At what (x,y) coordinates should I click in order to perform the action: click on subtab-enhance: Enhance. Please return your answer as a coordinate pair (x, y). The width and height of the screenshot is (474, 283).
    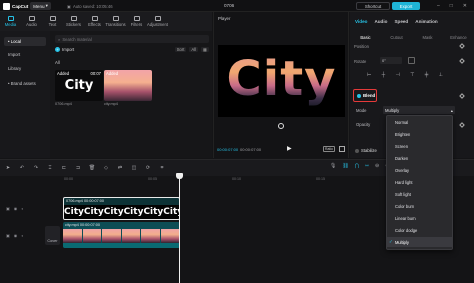
    Looking at the image, I should click on (458, 39).